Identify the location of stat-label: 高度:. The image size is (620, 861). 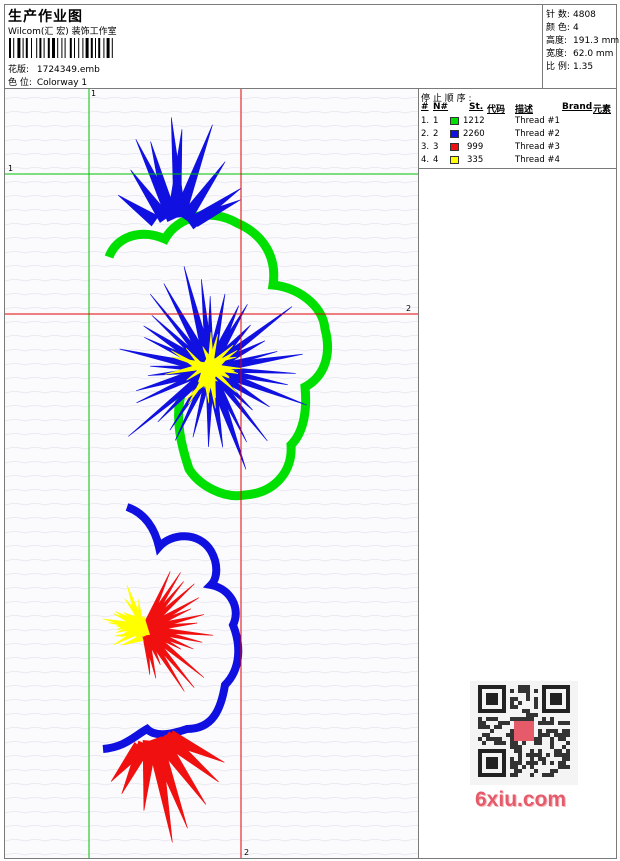
(557, 41).